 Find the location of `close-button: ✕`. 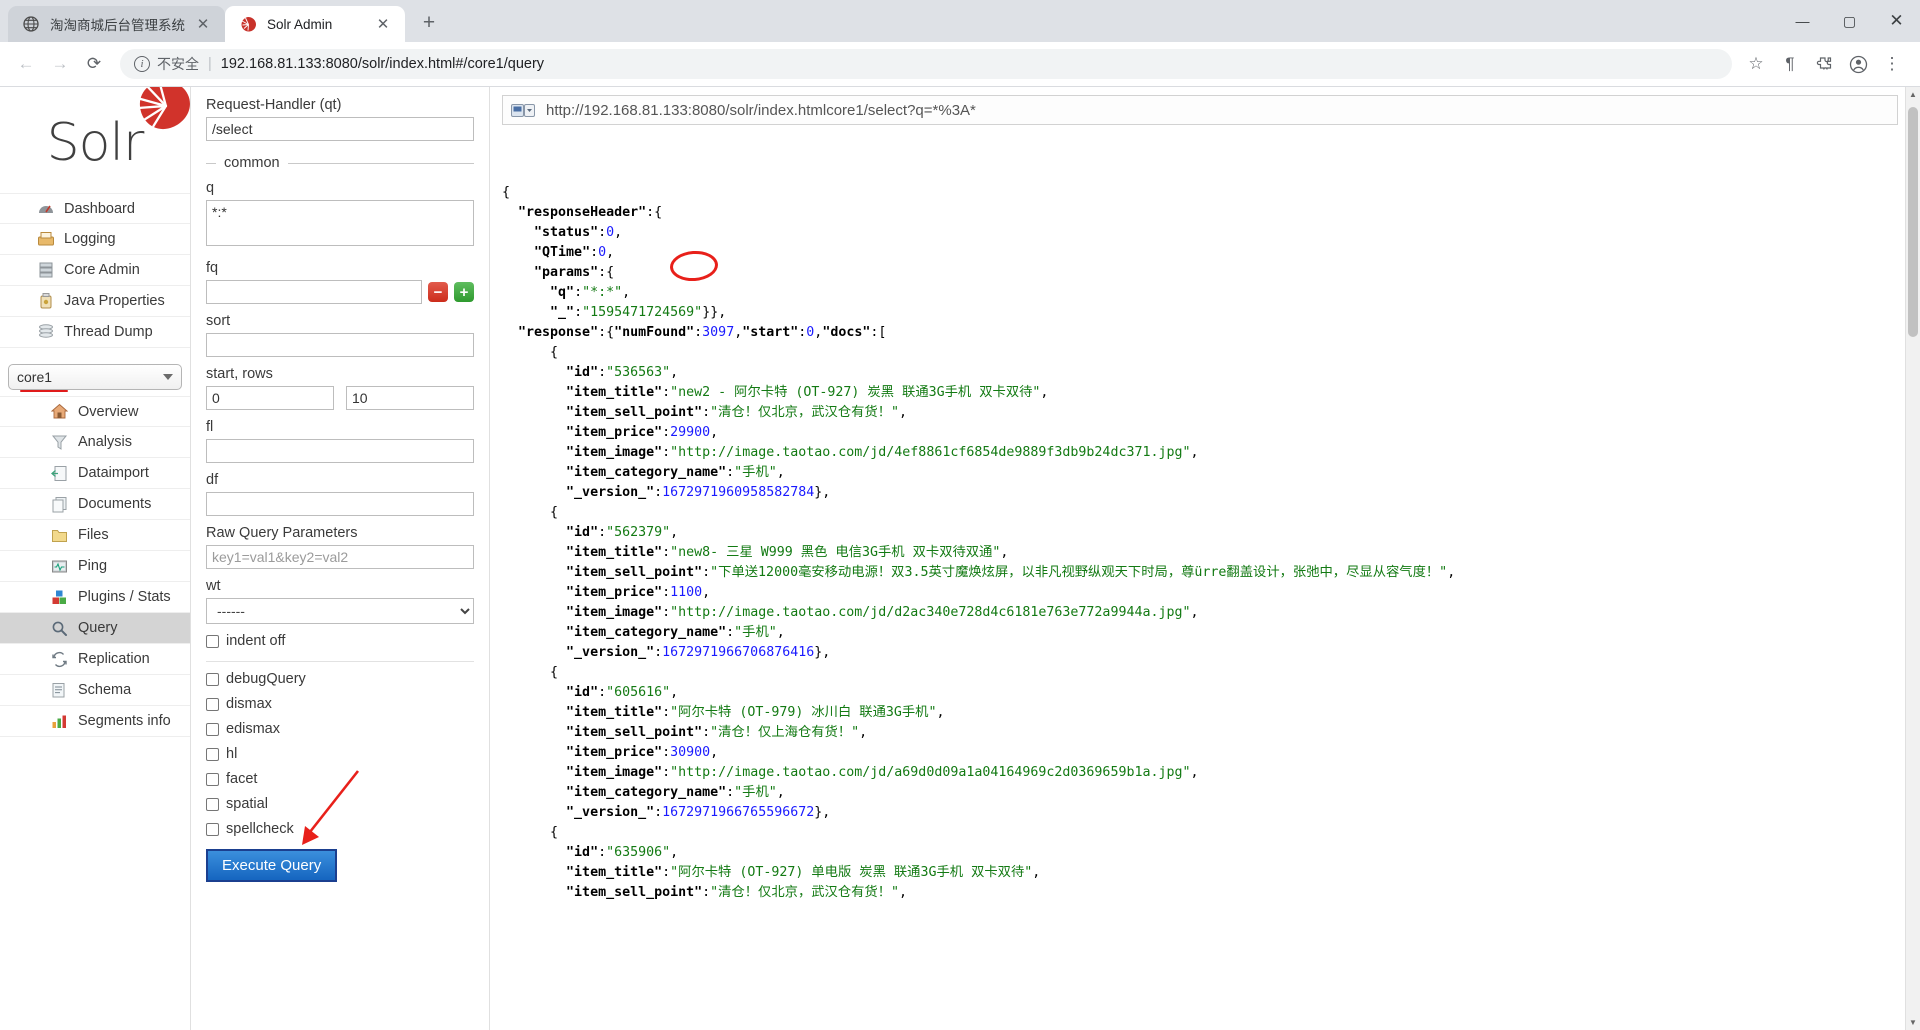

close-button: ✕ is located at coordinates (1896, 21).